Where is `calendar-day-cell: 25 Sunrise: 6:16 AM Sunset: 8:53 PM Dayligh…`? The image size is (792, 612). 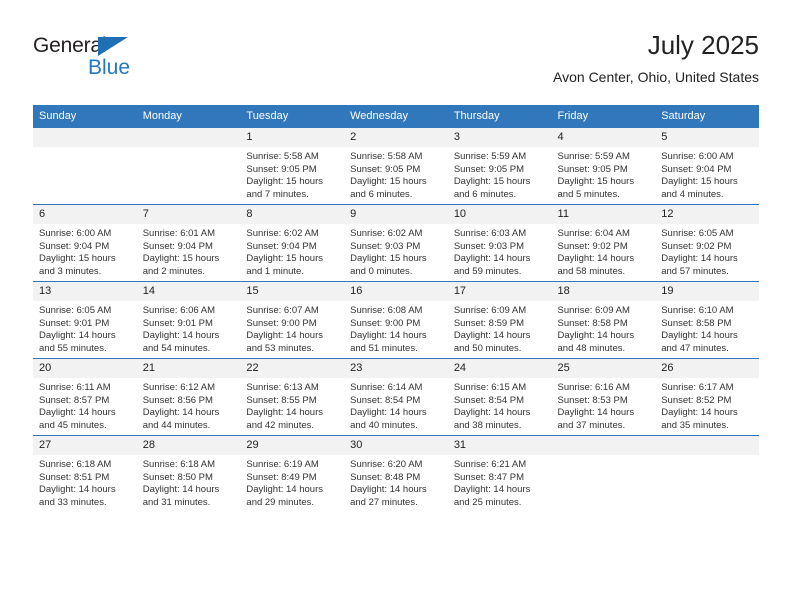
calendar-day-cell: 25 Sunrise: 6:16 AM Sunset: 8:53 PM Dayligh… is located at coordinates (603, 397).